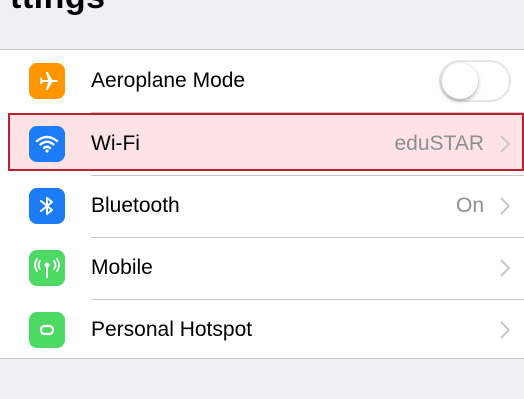 This screenshot has width=524, height=399. What do you see at coordinates (469, 205) in the screenshot?
I see `bluetooth-status-value: On` at bounding box center [469, 205].